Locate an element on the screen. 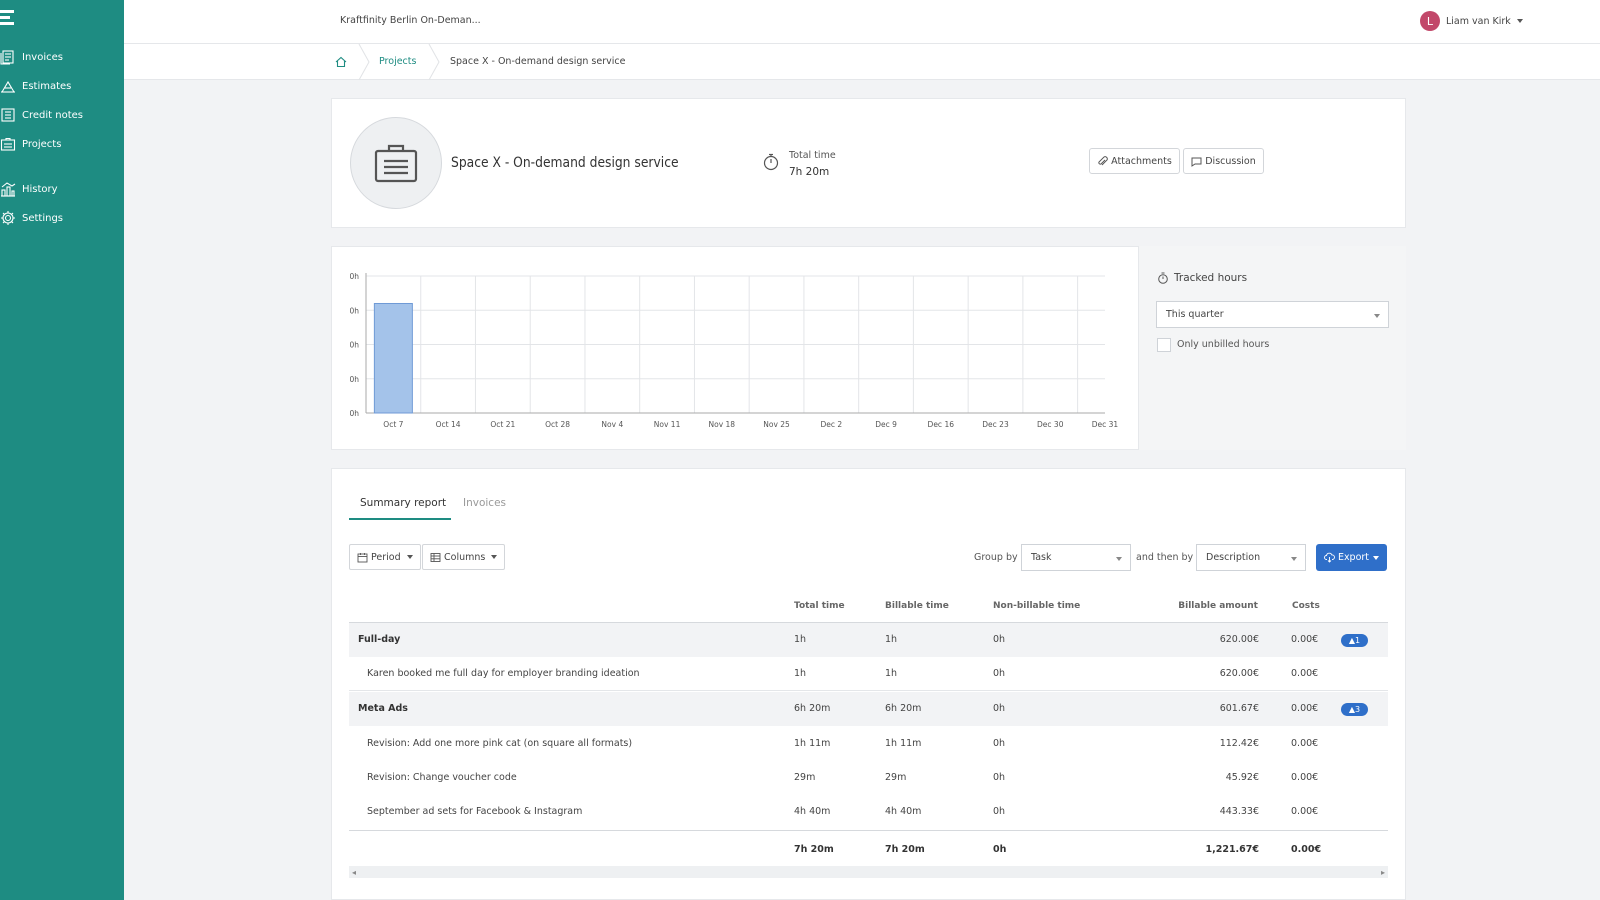  row-billable-amount: 620.00€ is located at coordinates (1239, 673).